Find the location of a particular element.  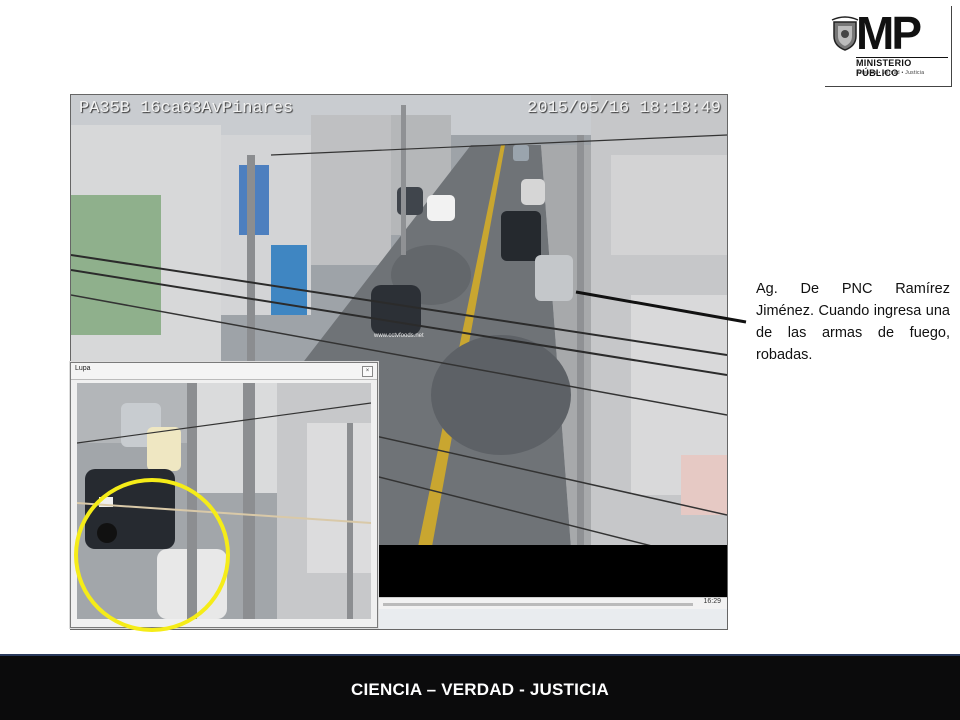

annotation-arrow is located at coordinates (661, 307).